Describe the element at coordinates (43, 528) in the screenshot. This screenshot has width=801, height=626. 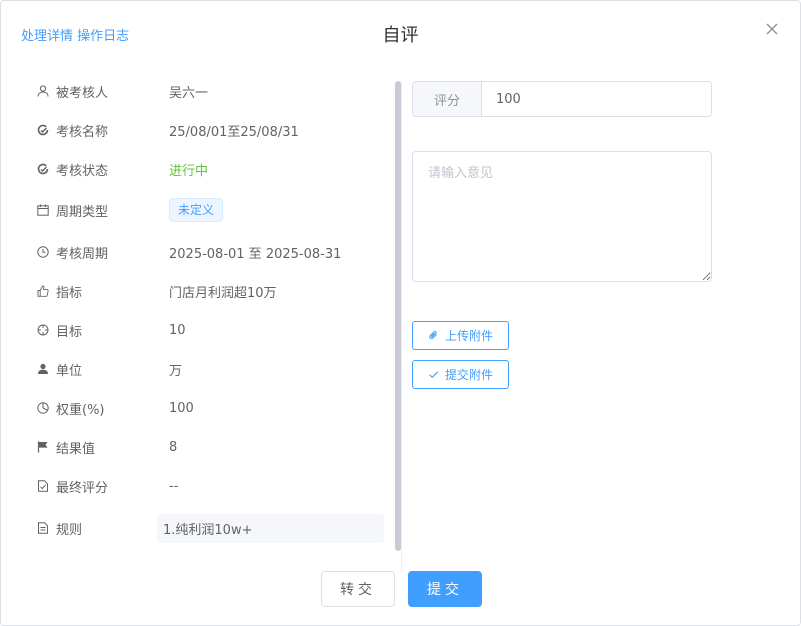
I see `document-icon` at that location.